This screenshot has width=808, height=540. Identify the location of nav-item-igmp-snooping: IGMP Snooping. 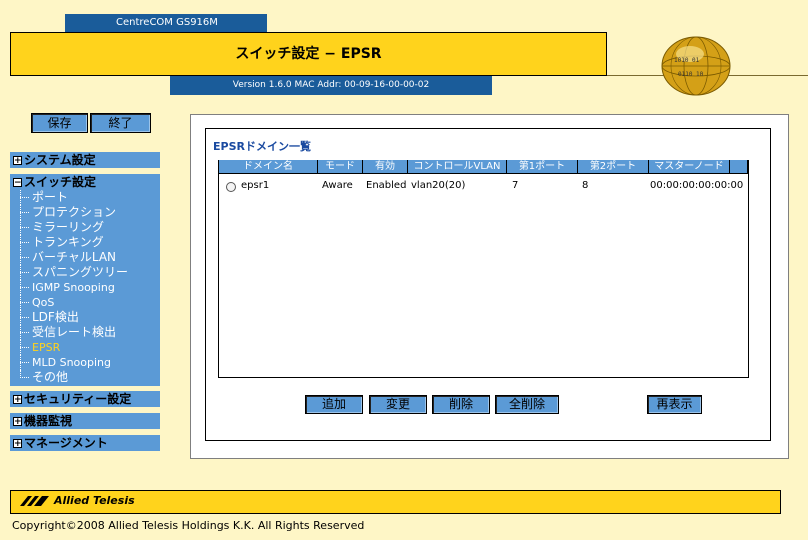
(88, 287).